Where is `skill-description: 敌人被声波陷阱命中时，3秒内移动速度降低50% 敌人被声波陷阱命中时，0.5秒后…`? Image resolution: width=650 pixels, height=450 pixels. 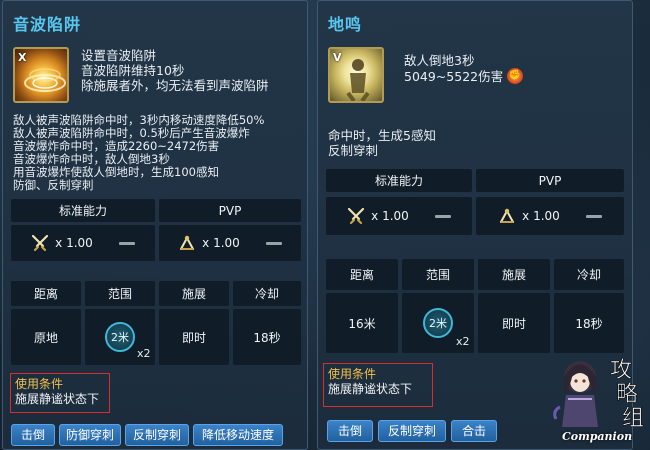
skill-description: 敌人被声波陷阱命中时，3秒内移动速度降低50% 敌人被声波陷阱命中时，0.5秒后… is located at coordinates (138, 153).